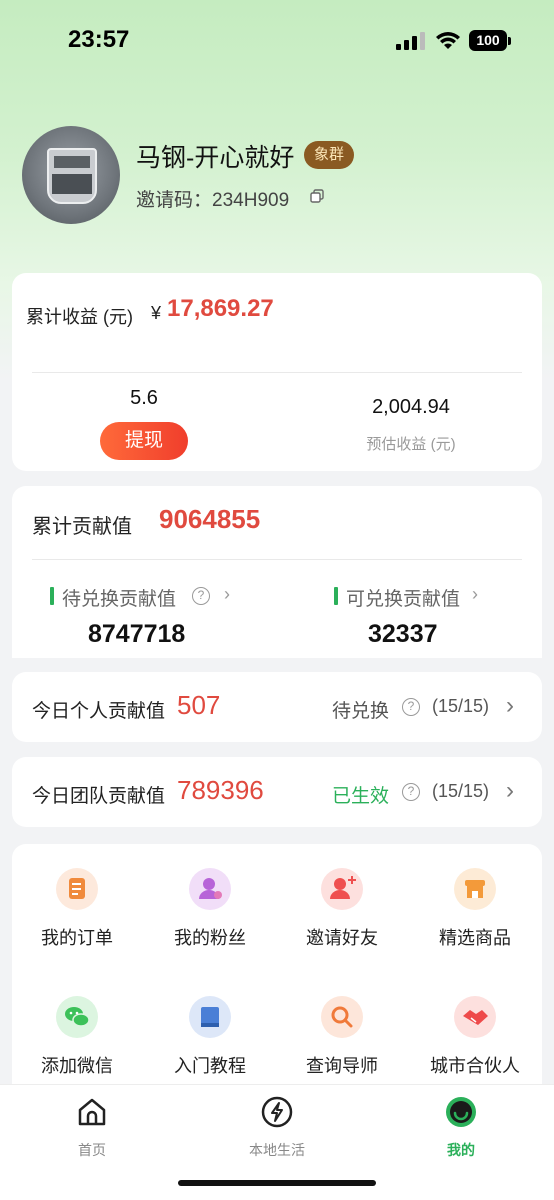  Describe the element at coordinates (461, 791) in the screenshot. I see `today-team-count: (15/15)` at that location.